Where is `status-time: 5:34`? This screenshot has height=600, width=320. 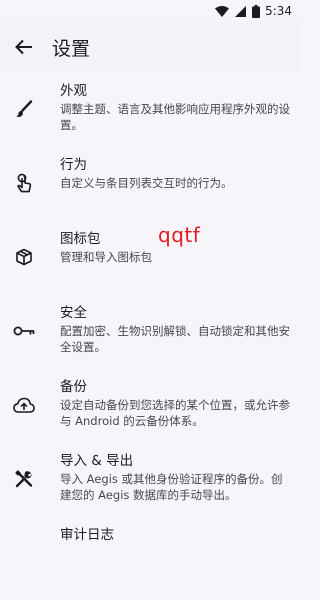
status-time: 5:34 is located at coordinates (278, 11).